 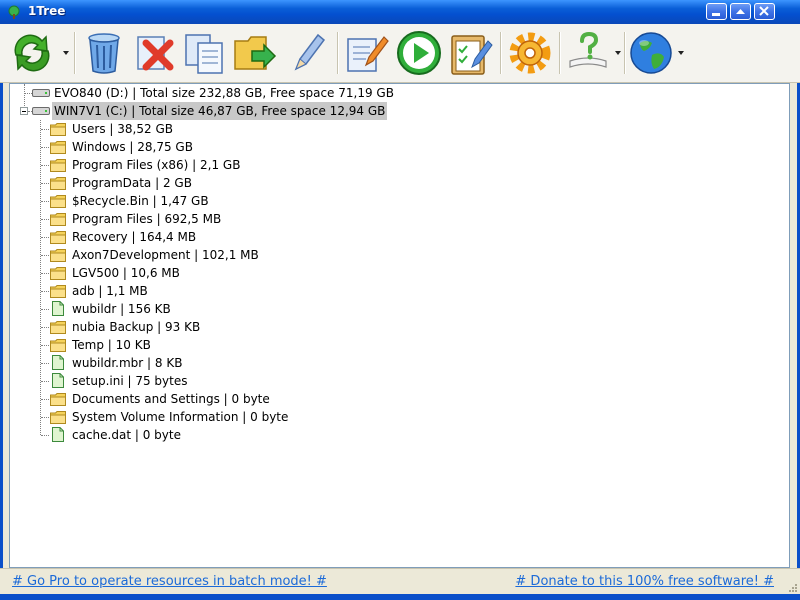 What do you see at coordinates (134, 237) in the screenshot?
I see `tree-node-label: Recovery | 164,4 MB` at bounding box center [134, 237].